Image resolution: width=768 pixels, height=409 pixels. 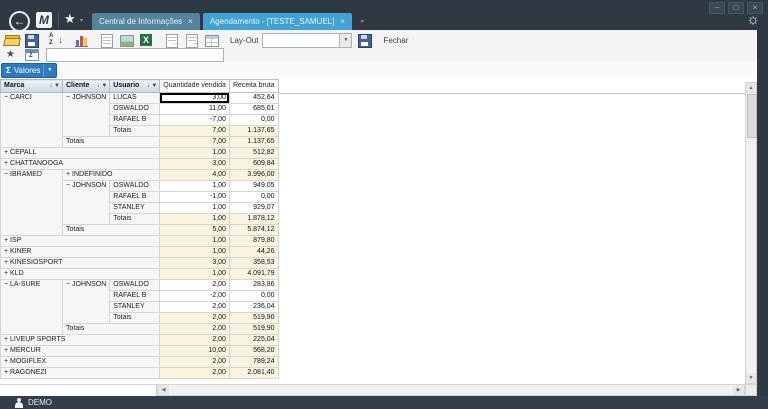 I want to click on scroll-right-icon: ▶, so click(x=738, y=390).